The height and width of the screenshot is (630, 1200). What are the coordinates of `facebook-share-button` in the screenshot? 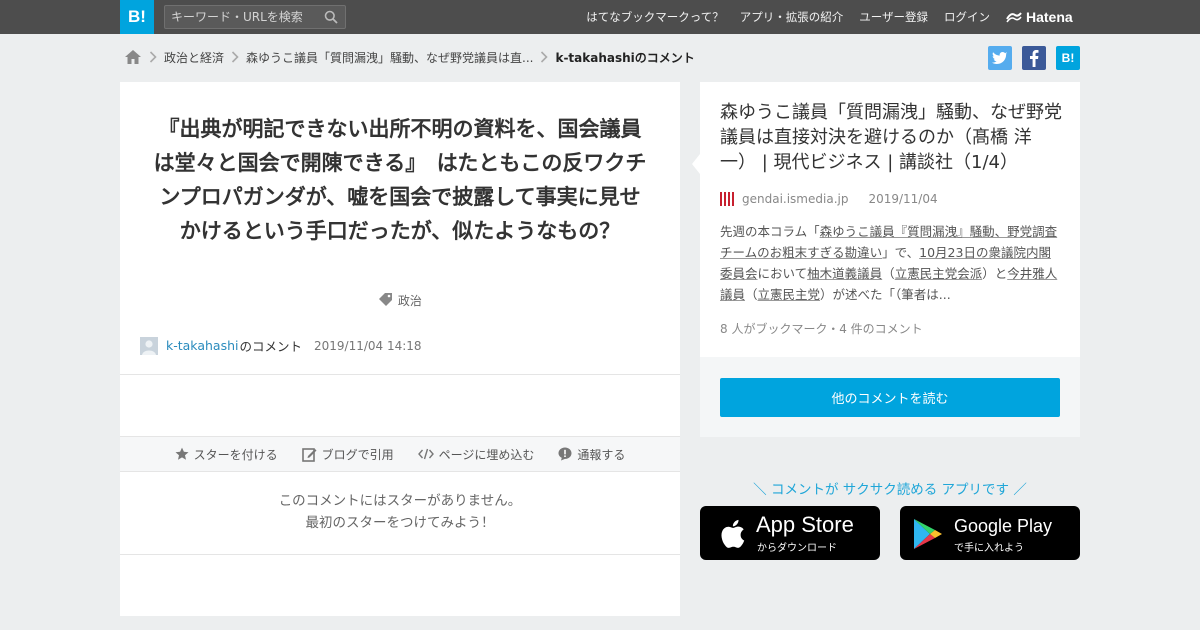 It's located at (1034, 58).